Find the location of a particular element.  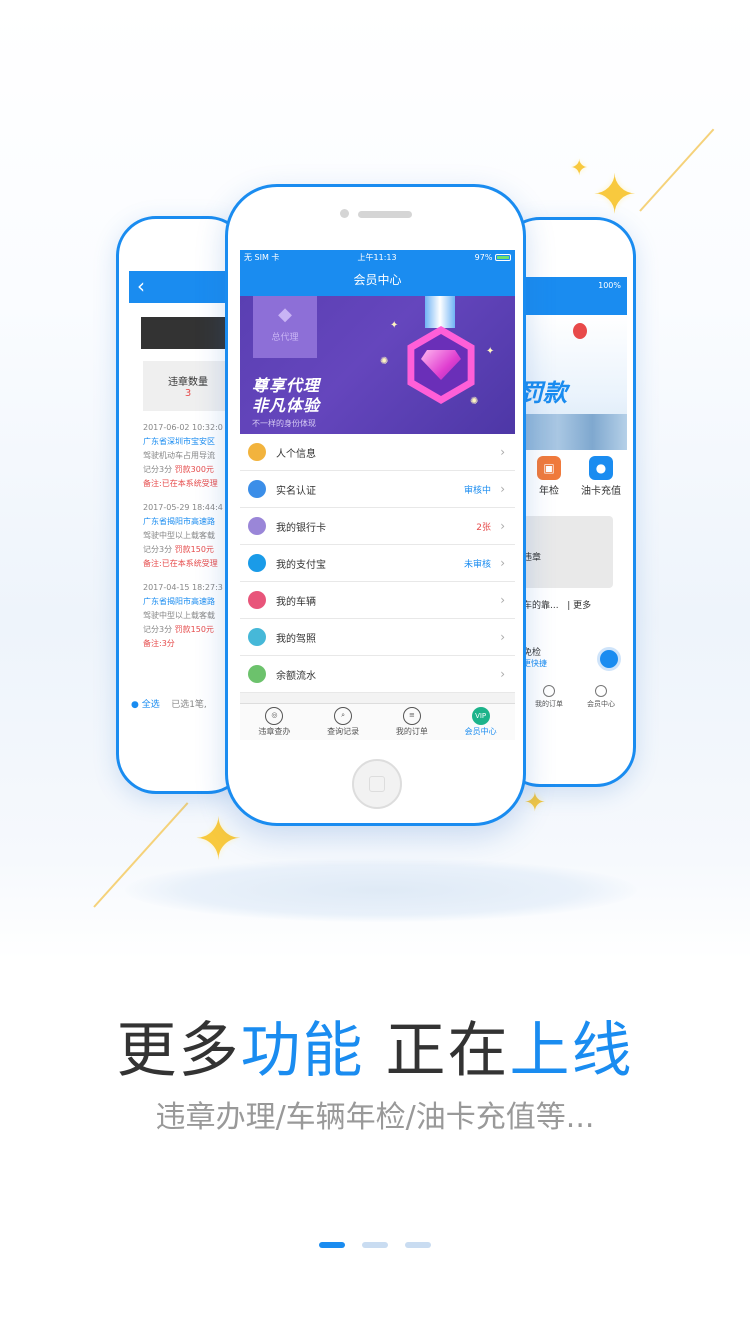

menu-item-alipay: 我的支付宝 未审核 › is located at coordinates (377, 563).